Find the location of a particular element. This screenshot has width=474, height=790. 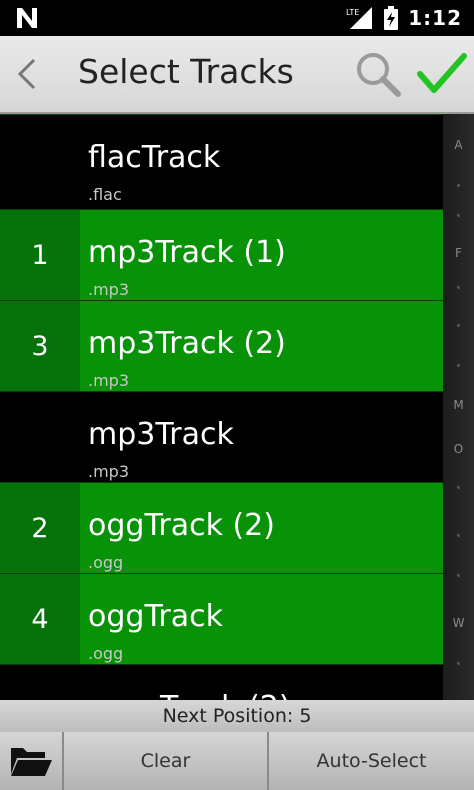

status-right: LTE 1:12 is located at coordinates (404, 18).